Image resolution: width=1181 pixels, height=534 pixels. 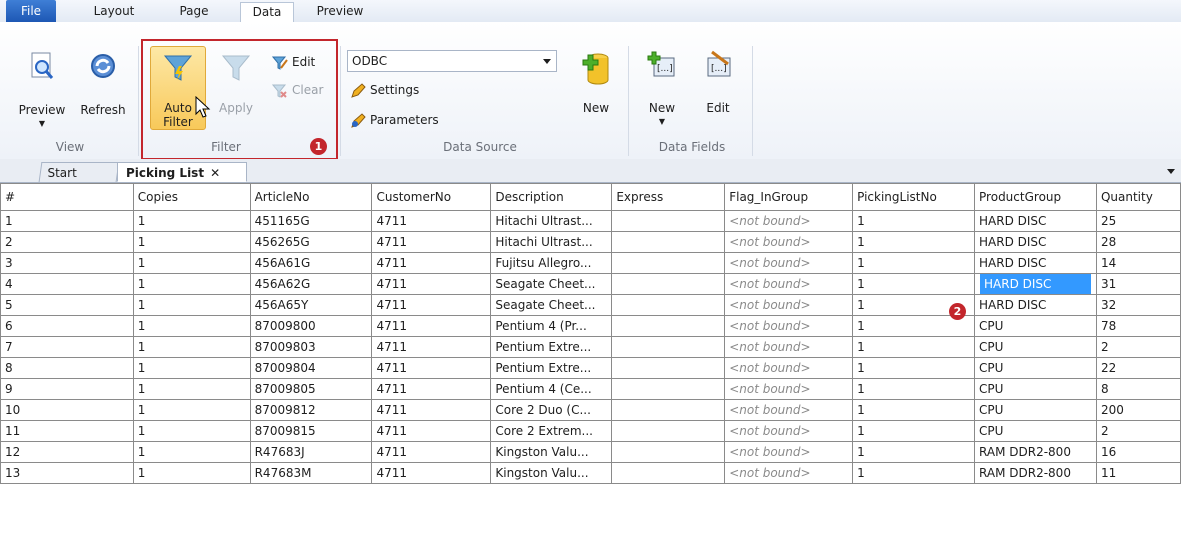 I want to click on column-header: CustomerNo, so click(x=431, y=197).